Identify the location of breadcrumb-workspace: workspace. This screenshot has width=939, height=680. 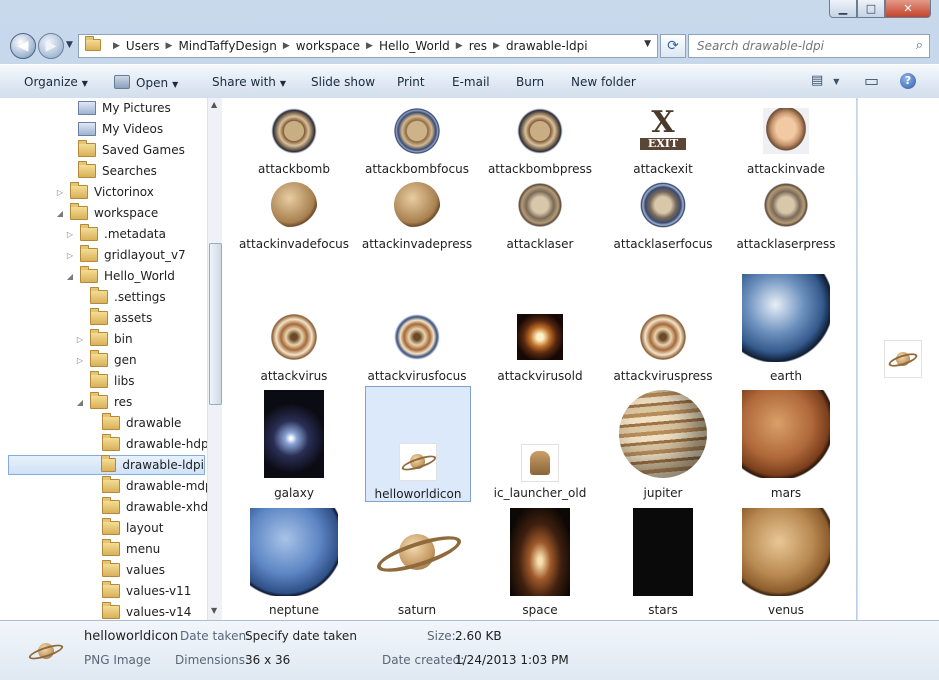
(328, 46).